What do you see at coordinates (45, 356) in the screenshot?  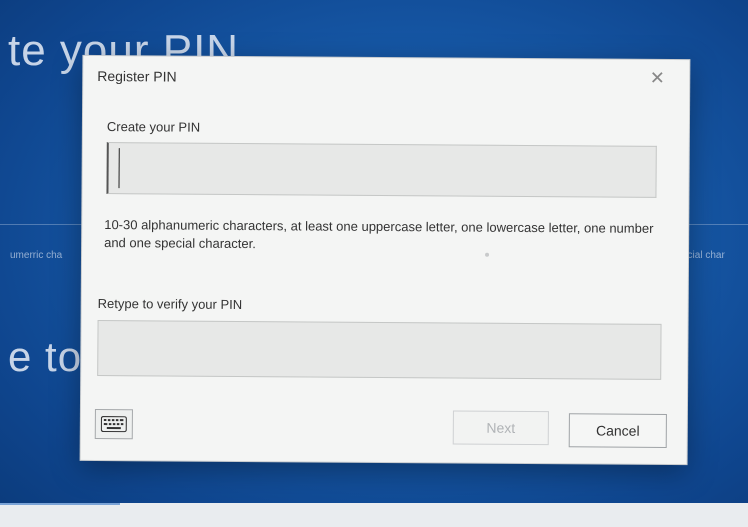 I see `background-heading-bottom: e to` at bounding box center [45, 356].